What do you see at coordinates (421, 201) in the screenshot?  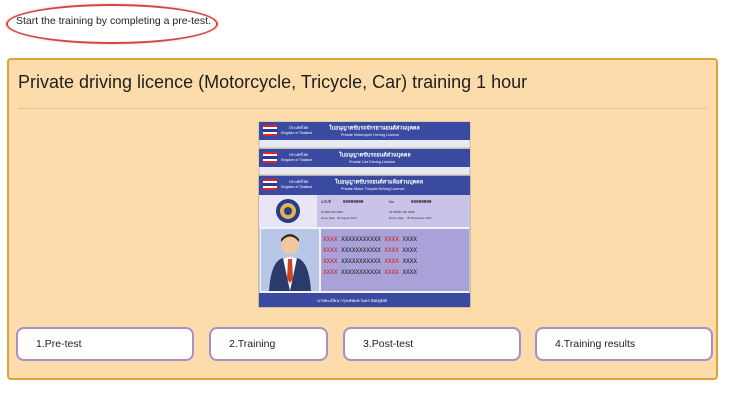 I see `no-value: 60999999` at bounding box center [421, 201].